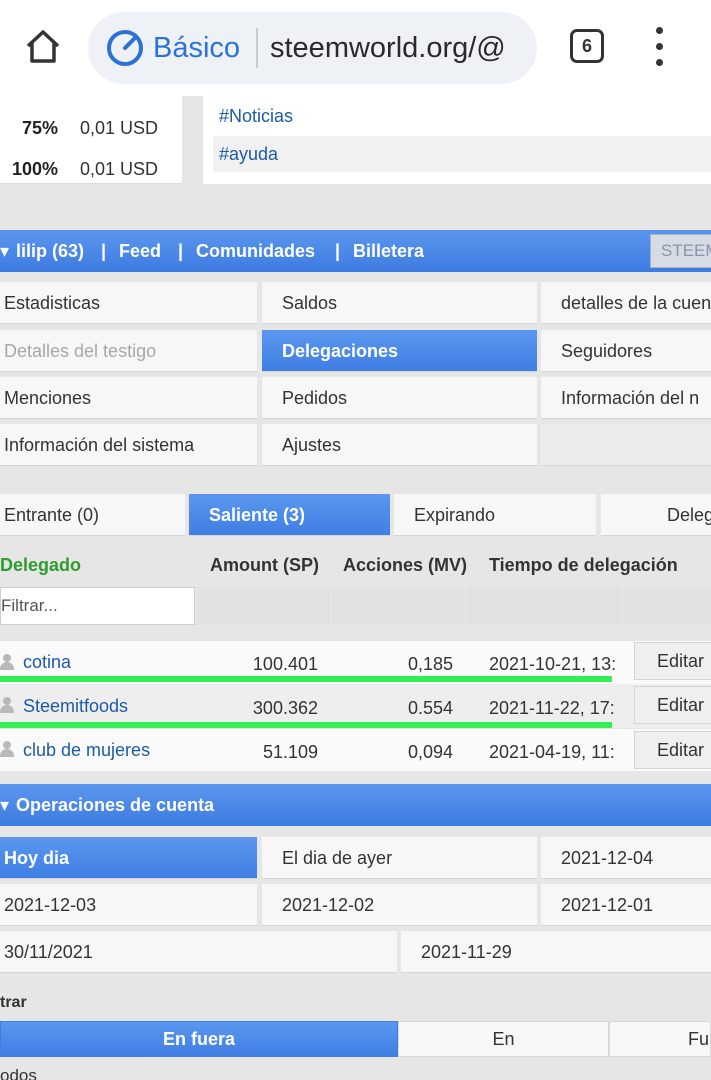  I want to click on direction-in-tab: En, so click(503, 1039).